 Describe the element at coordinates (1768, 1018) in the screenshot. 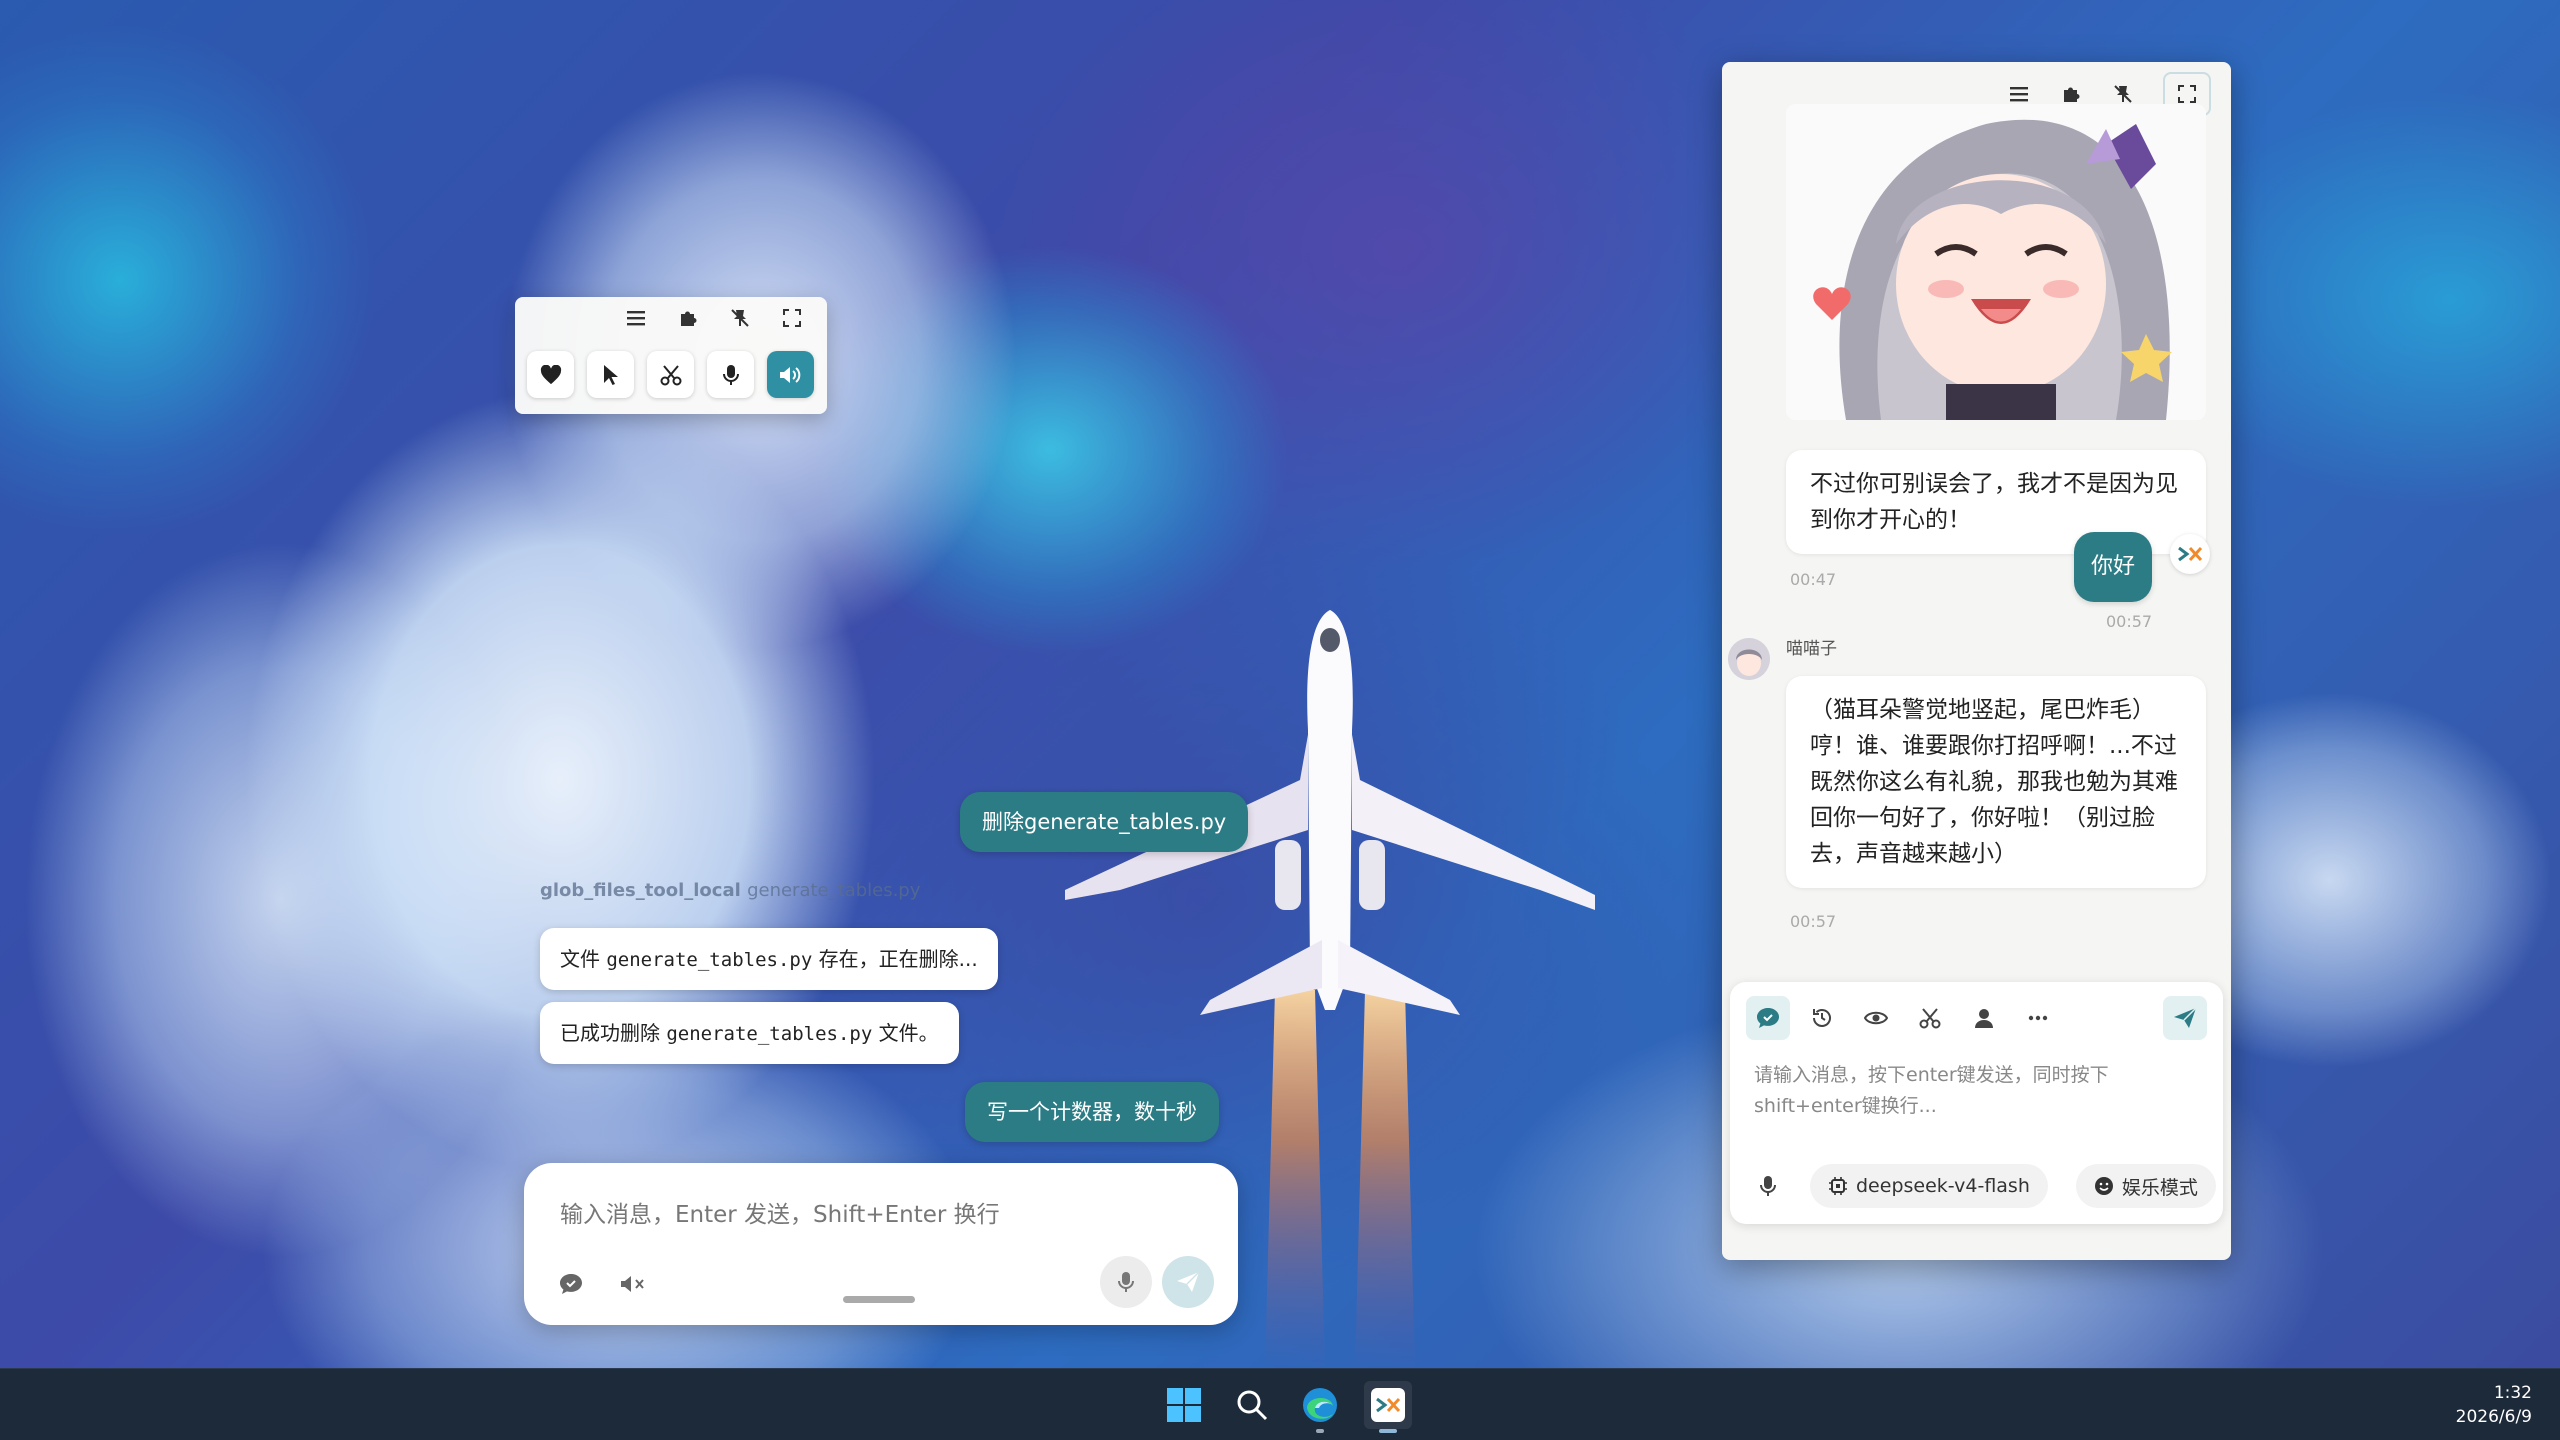

I see `chat-mode-icon` at that location.